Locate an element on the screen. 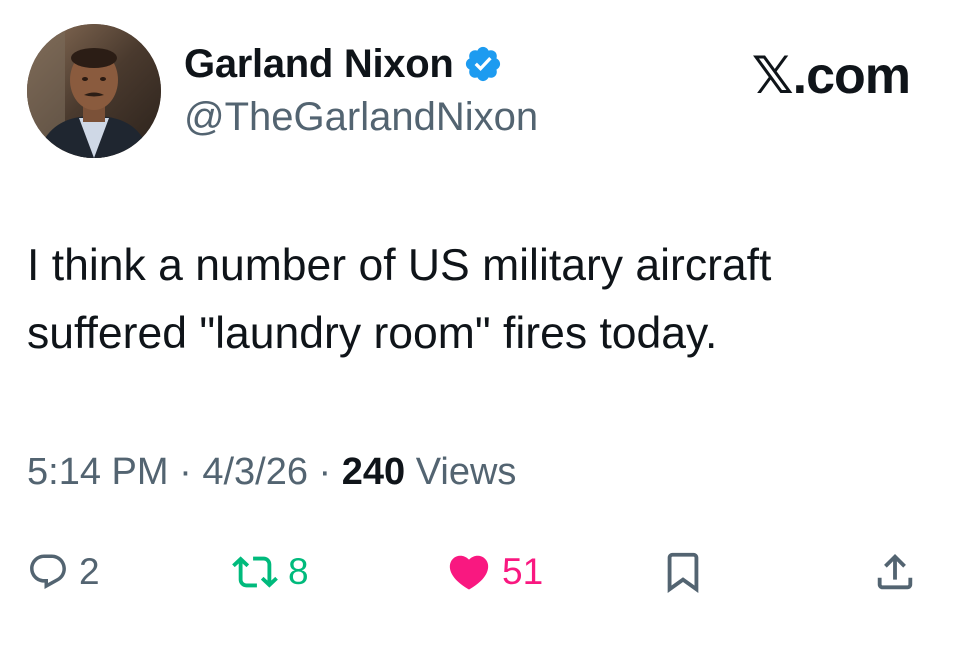 Image resolution: width=960 pixels, height=664 pixels. author-name-row: Garland Nixon is located at coordinates (343, 64).